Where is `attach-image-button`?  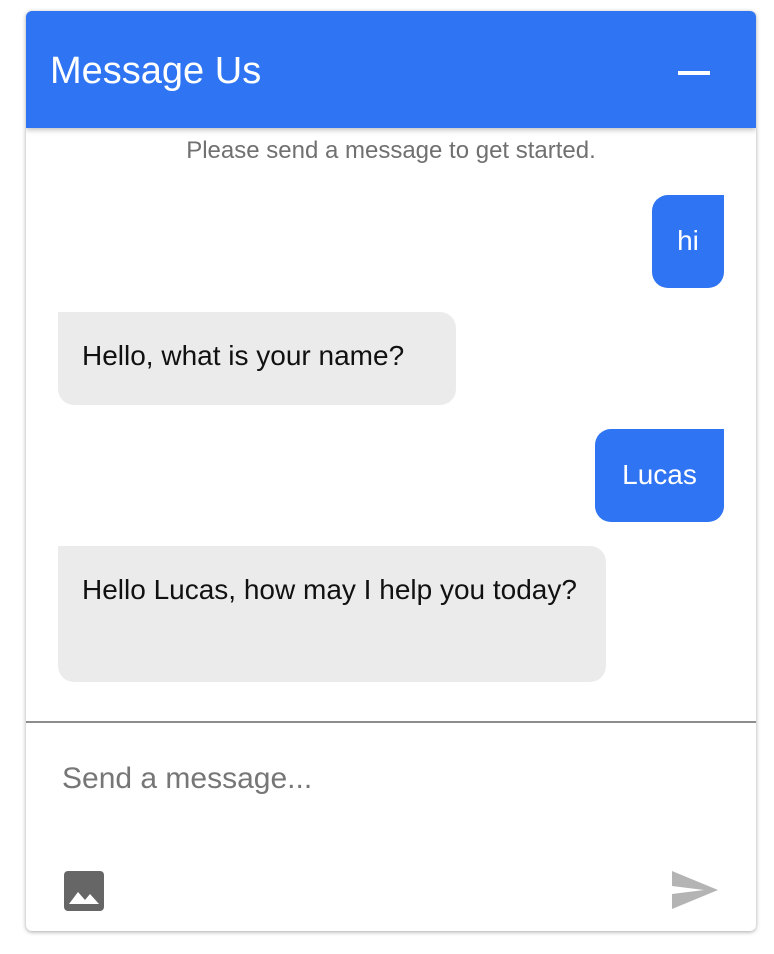
attach-image-button is located at coordinates (84, 891).